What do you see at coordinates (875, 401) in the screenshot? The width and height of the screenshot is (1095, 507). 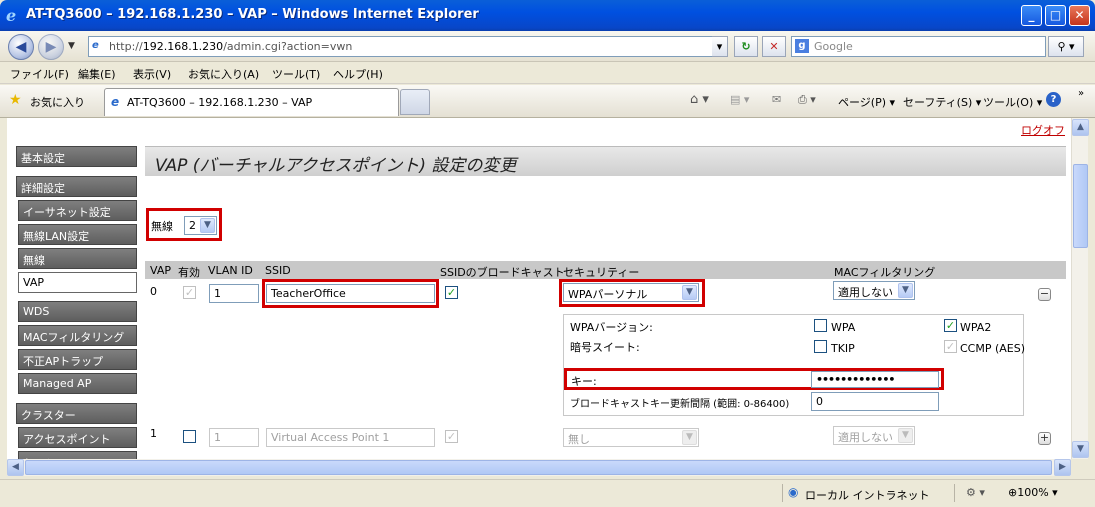 I see `rekey-input: 0` at bounding box center [875, 401].